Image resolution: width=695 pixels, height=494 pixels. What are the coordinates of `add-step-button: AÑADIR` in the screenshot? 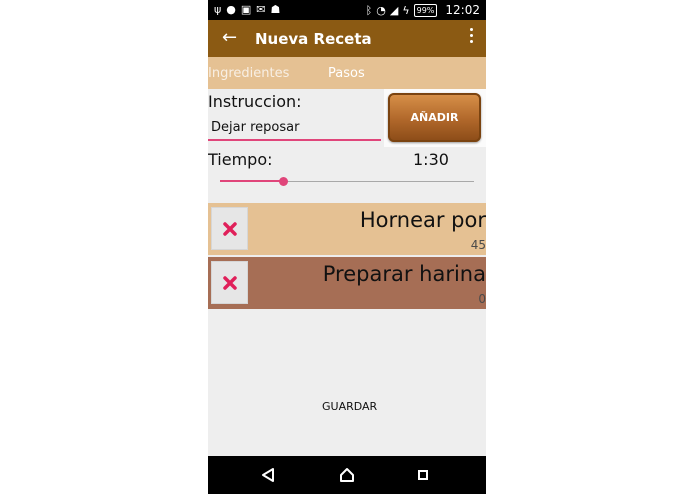 It's located at (434, 117).